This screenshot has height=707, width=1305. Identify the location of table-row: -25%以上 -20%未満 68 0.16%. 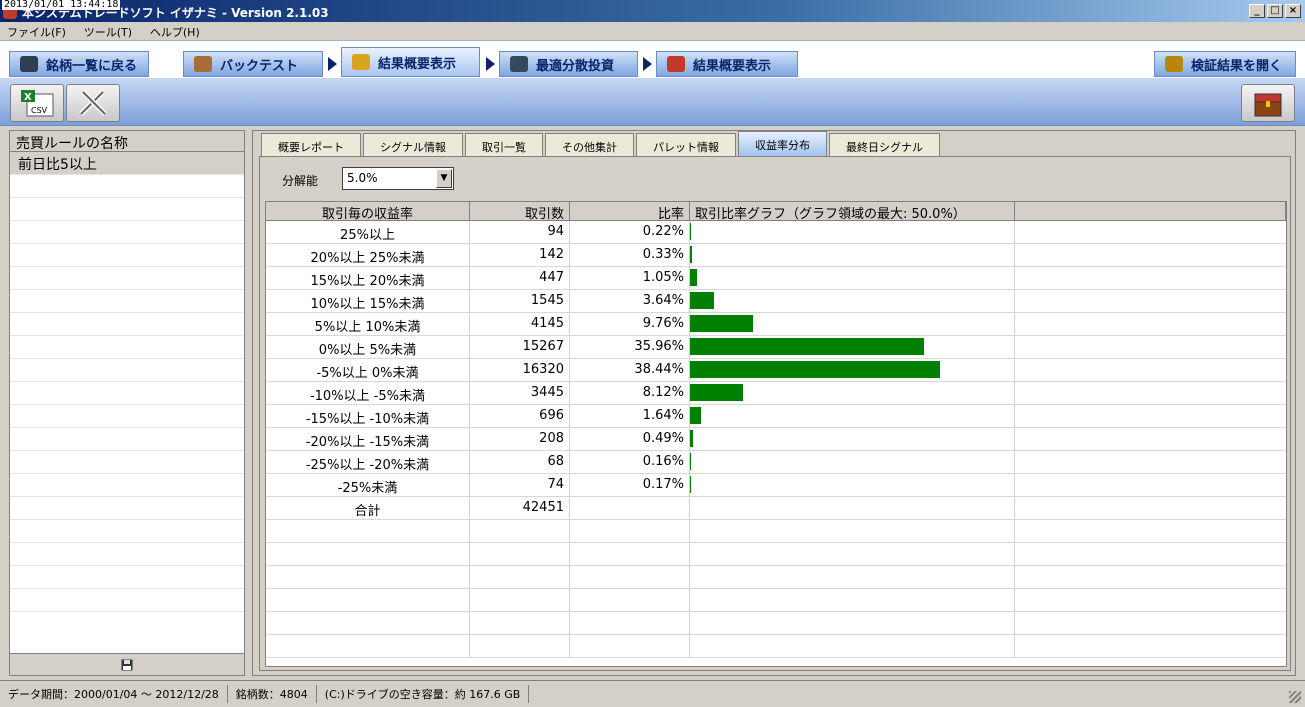
(776, 462).